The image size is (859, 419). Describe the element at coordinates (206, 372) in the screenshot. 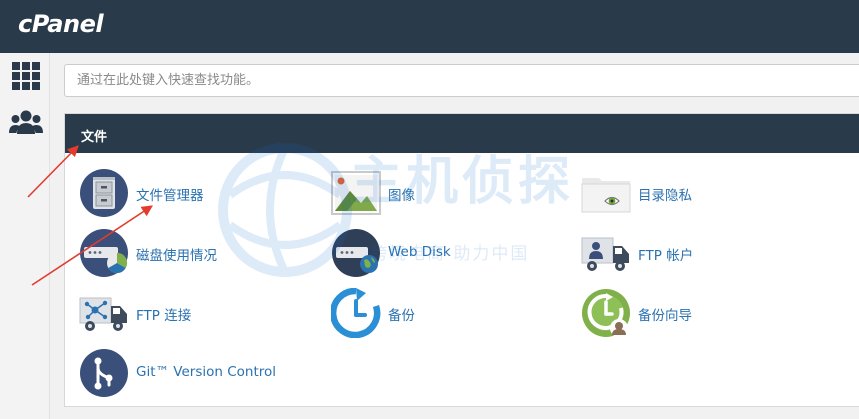

I see `git-version-control-label: Git™ Version Control` at that location.